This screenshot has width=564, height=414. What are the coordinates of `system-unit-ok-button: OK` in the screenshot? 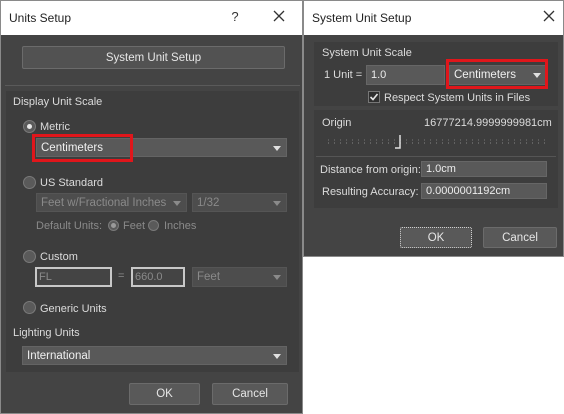 It's located at (436, 237).